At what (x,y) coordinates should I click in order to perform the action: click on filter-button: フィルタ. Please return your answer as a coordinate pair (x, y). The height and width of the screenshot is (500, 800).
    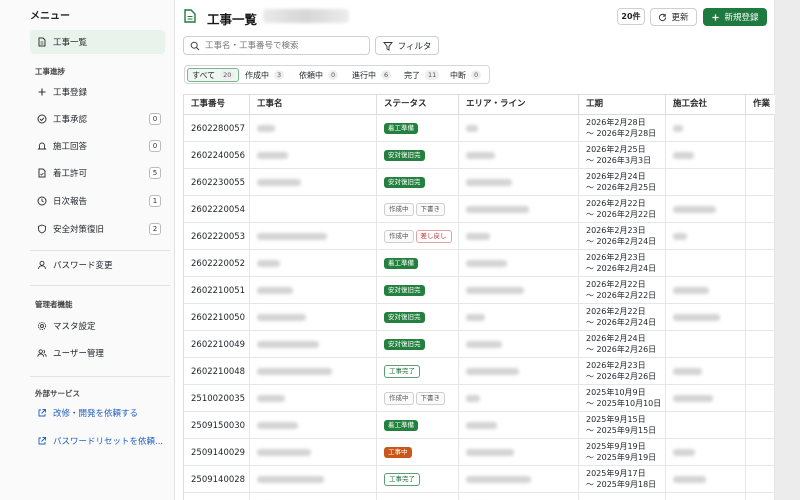
    Looking at the image, I should click on (407, 45).